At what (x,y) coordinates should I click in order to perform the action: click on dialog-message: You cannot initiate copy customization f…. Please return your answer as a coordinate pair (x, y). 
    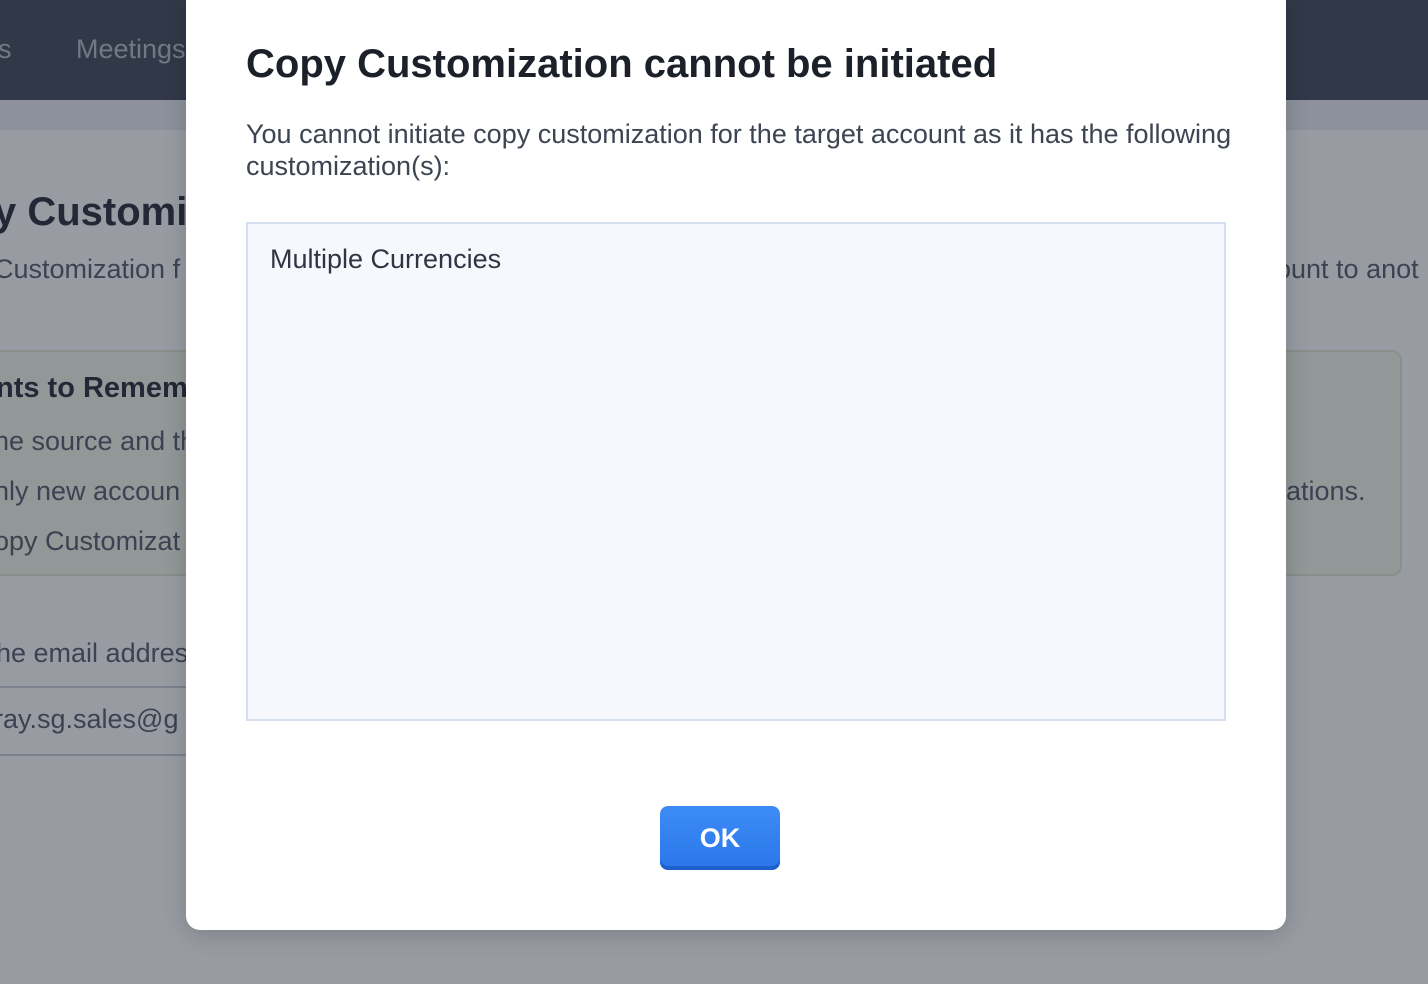
    Looking at the image, I should click on (739, 150).